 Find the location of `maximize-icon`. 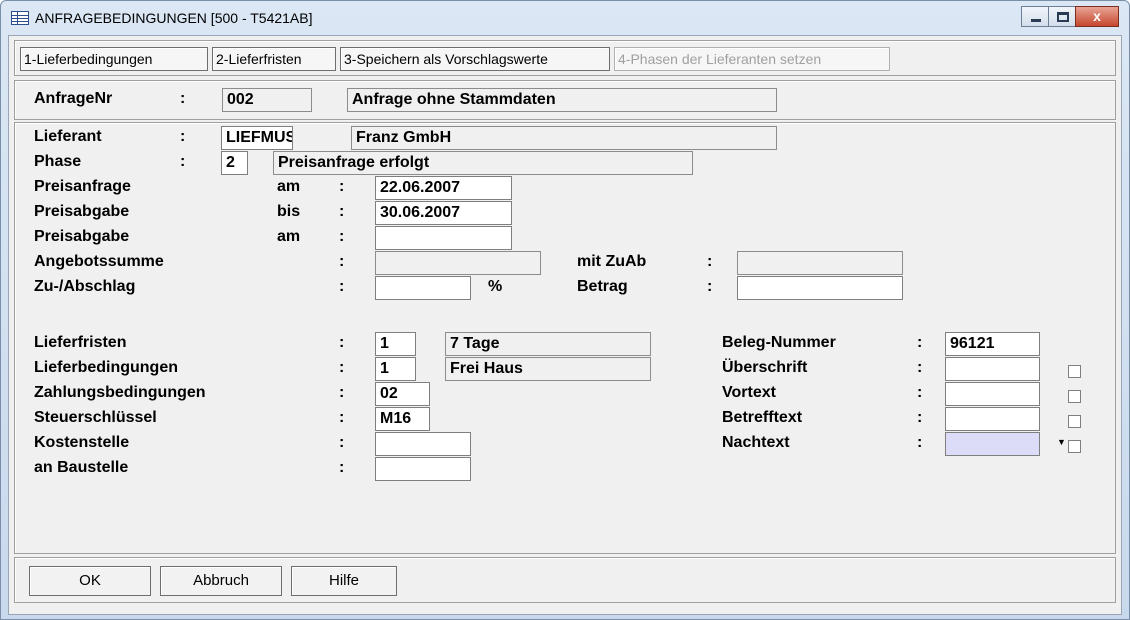

maximize-icon is located at coordinates (1063, 17).